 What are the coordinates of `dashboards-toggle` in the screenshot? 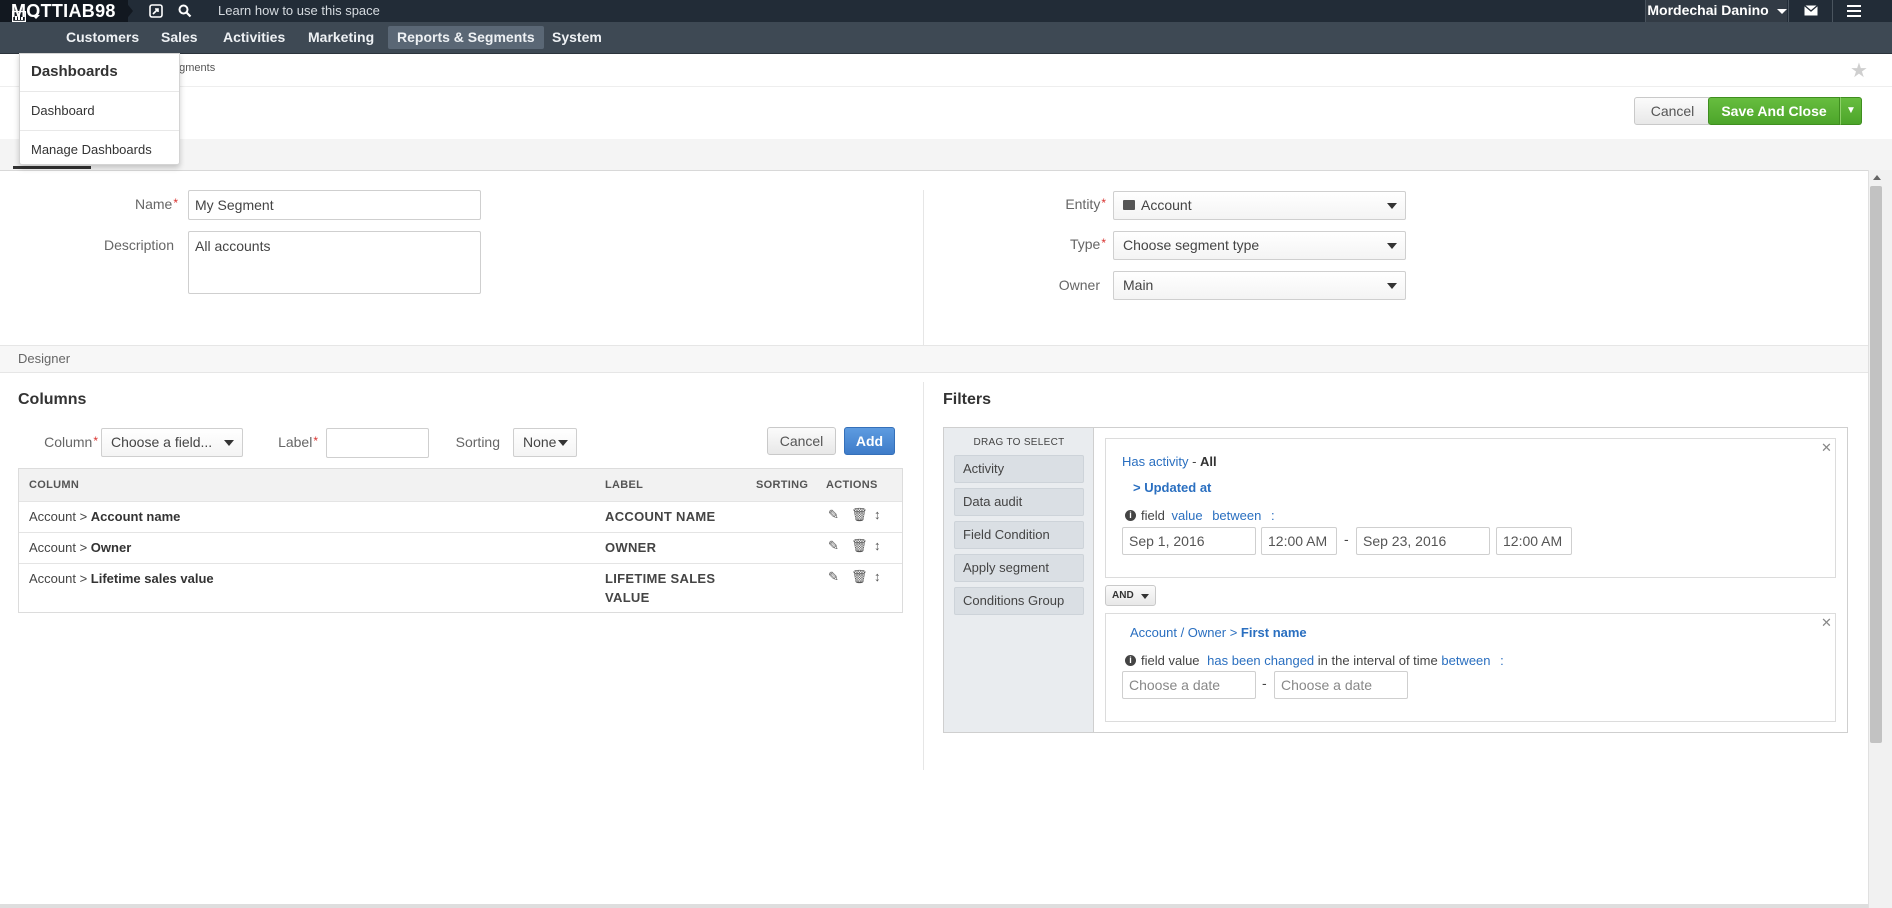 It's located at (26, 16).